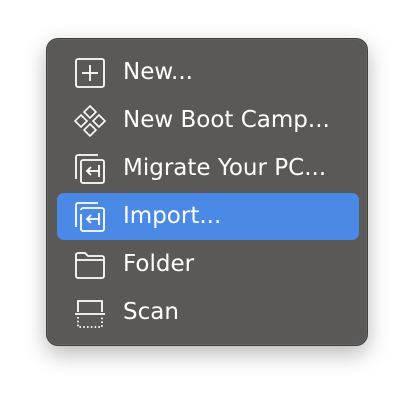 The width and height of the screenshot is (414, 400). I want to click on menu-item-label: Scan, so click(151, 312).